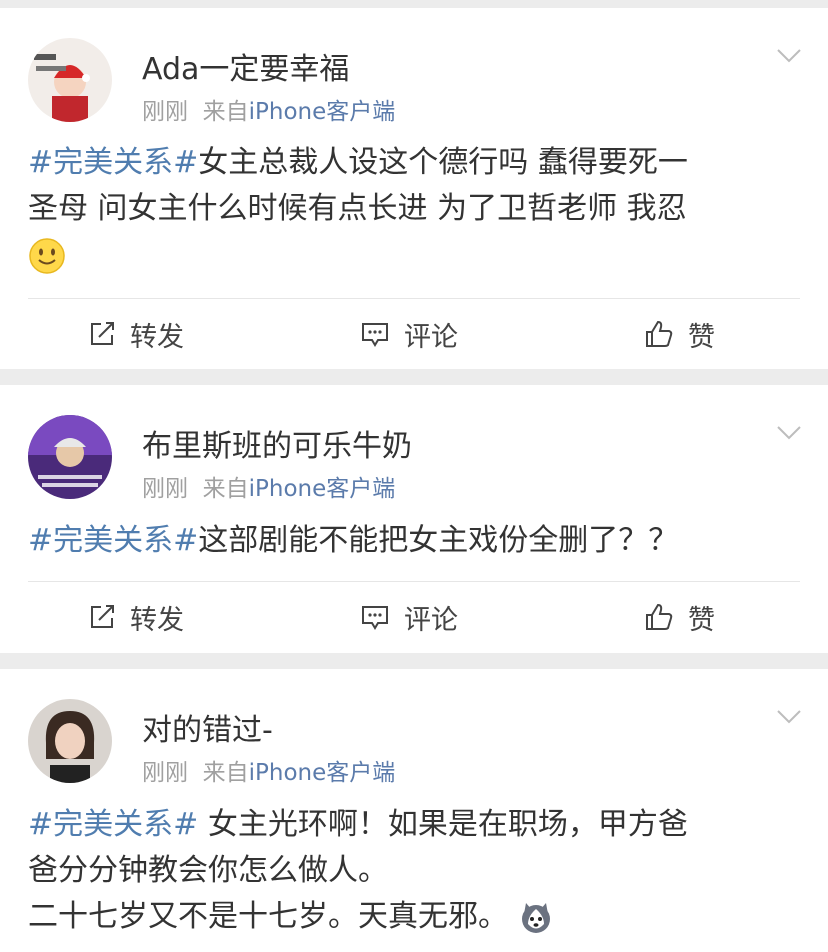  Describe the element at coordinates (353, 540) in the screenshot. I see `post-line: #完美关系#这部剧能不能把女主戏份全删了？？` at that location.